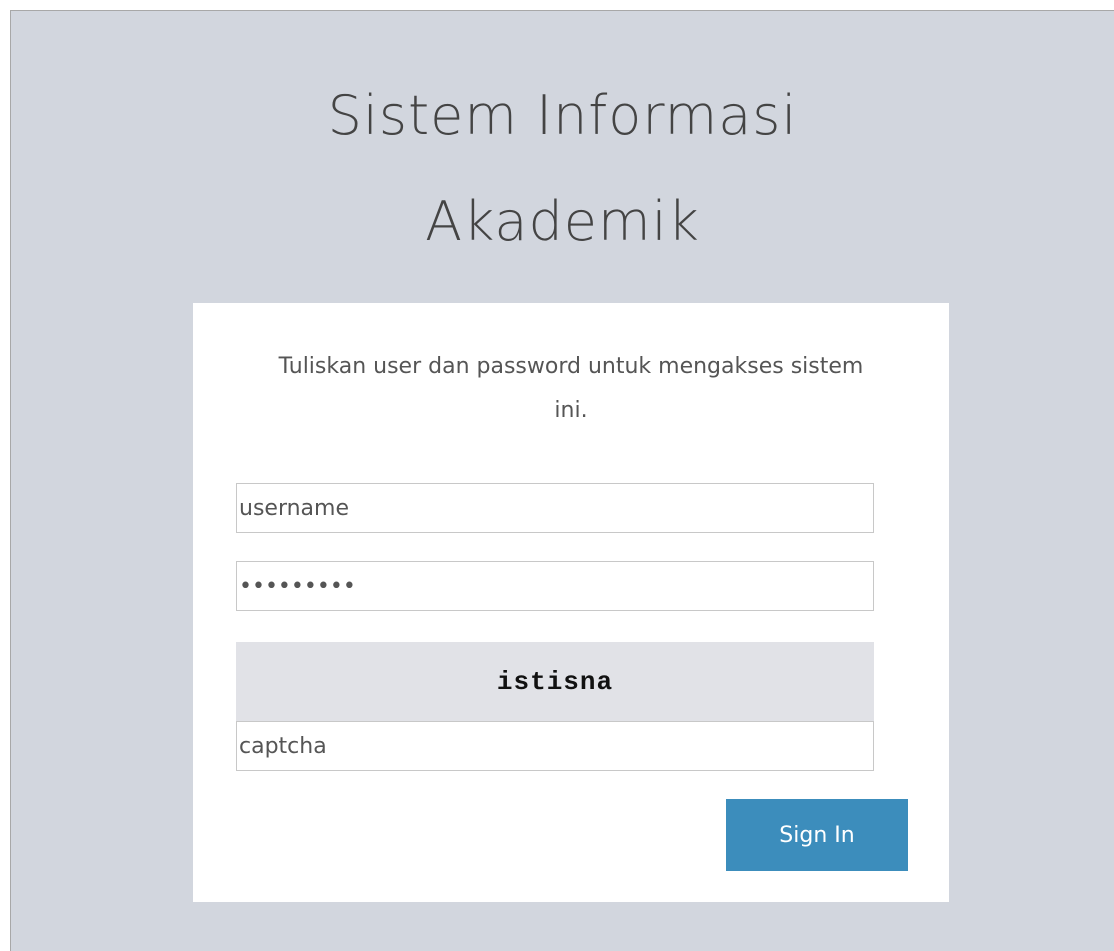 This screenshot has height=951, width=1114. Describe the element at coordinates (562, 221) in the screenshot. I see `page-title-line-2: Akademik` at that location.